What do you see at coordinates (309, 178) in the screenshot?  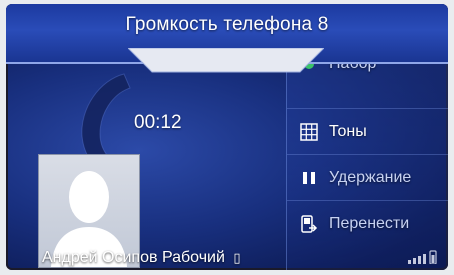 I see `pause-icon` at bounding box center [309, 178].